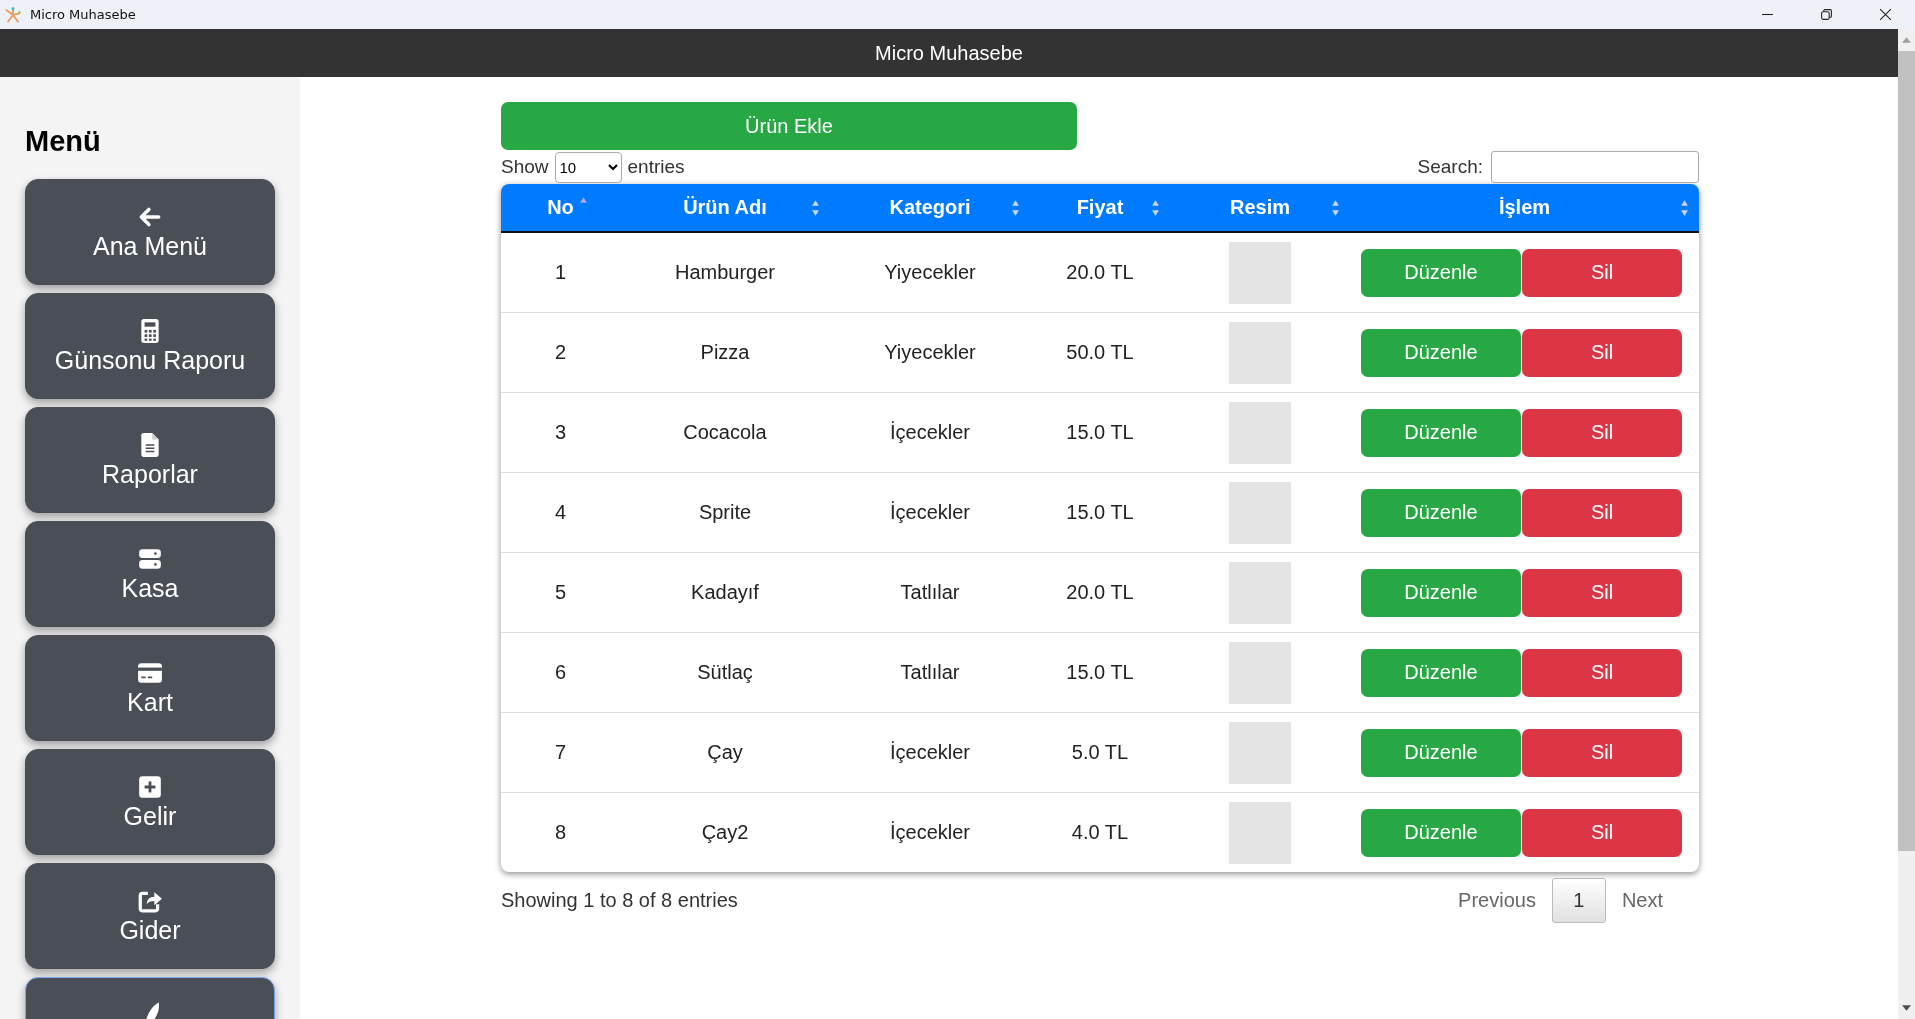  What do you see at coordinates (619, 900) in the screenshot?
I see `entries-info: Showing 1 to 8 of 8 entries` at bounding box center [619, 900].